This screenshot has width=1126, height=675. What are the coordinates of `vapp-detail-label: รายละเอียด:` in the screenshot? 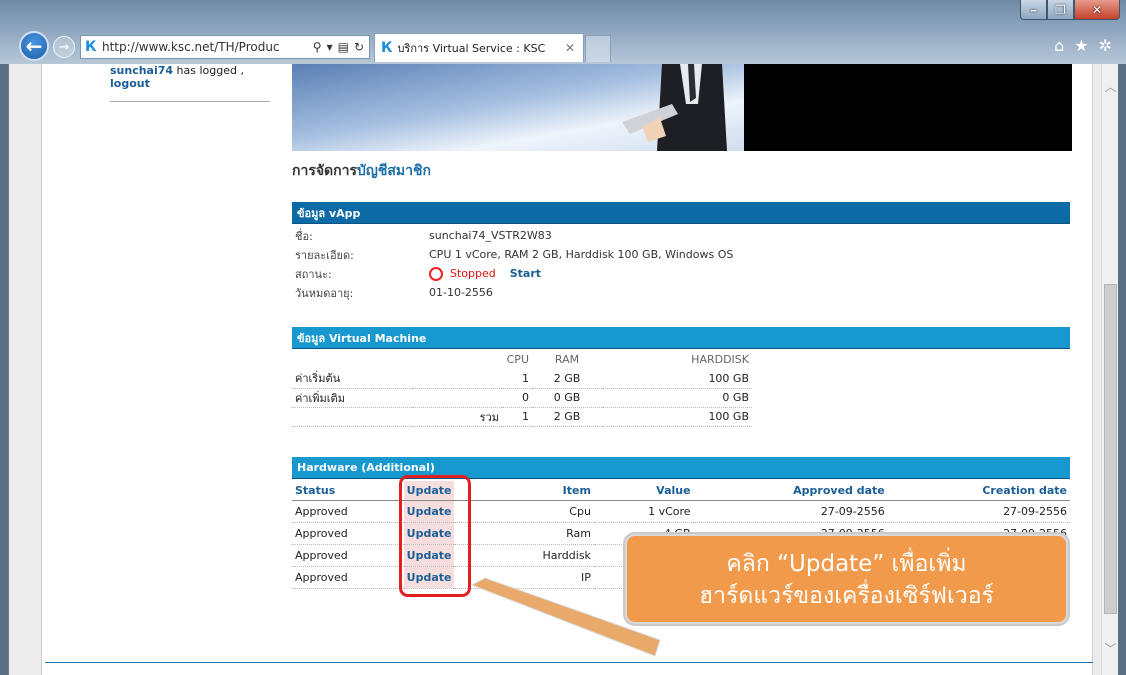 It's located at (324, 255).